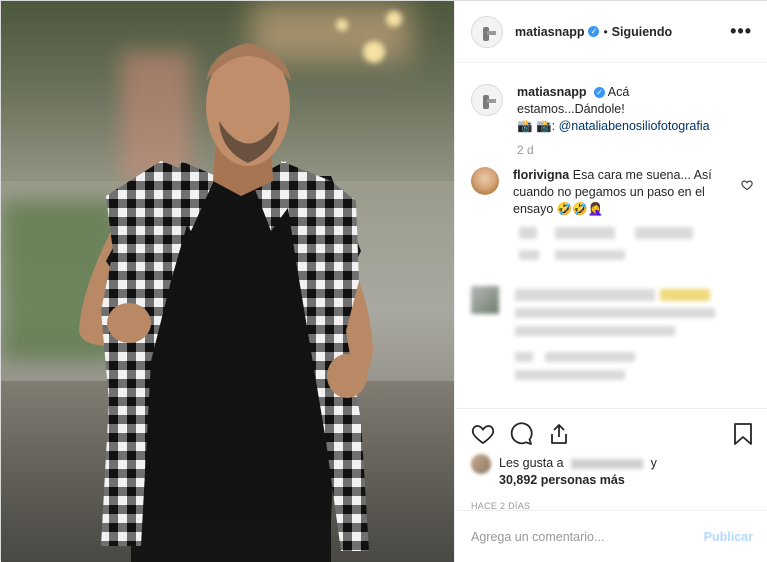 This screenshot has width=767, height=562. I want to click on header-username: matiasnapp, so click(549, 32).